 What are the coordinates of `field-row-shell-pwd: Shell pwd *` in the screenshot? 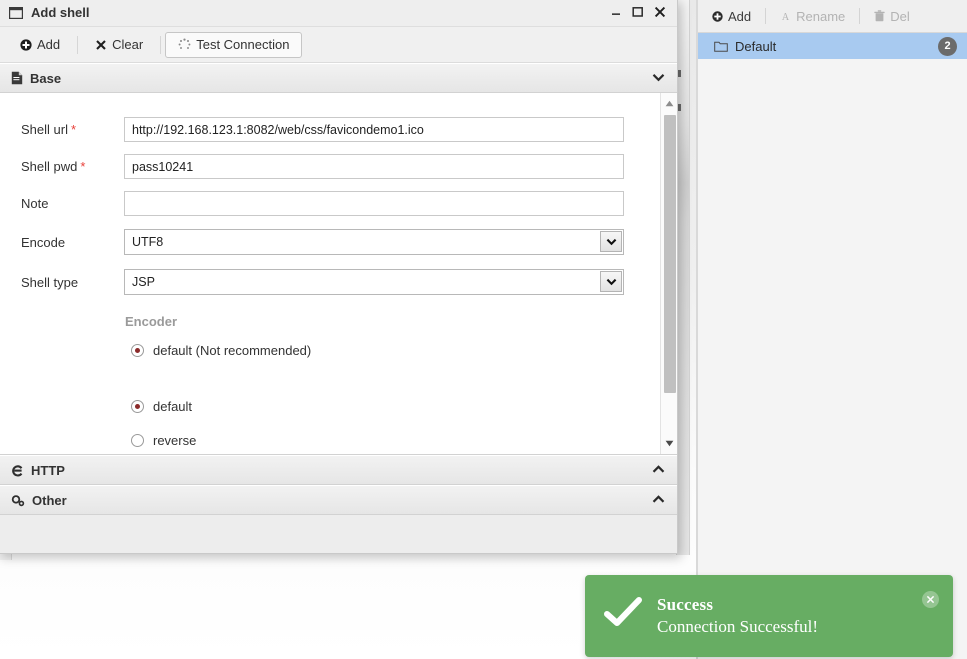 It's located at (338, 166).